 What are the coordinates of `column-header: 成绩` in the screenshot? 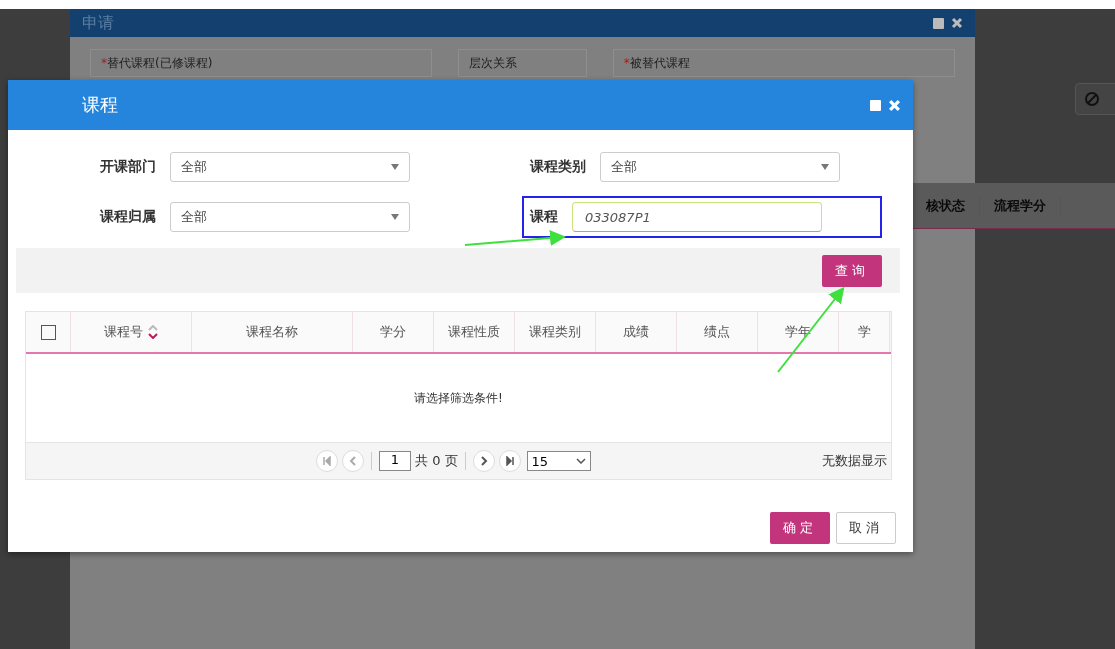 It's located at (636, 332).